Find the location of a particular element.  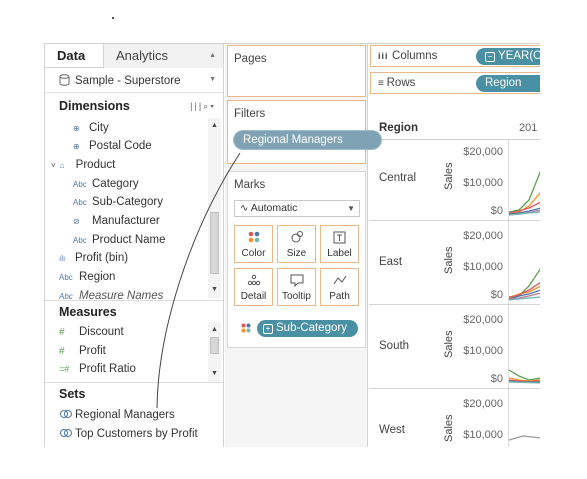

detail-icon is located at coordinates (253, 280).